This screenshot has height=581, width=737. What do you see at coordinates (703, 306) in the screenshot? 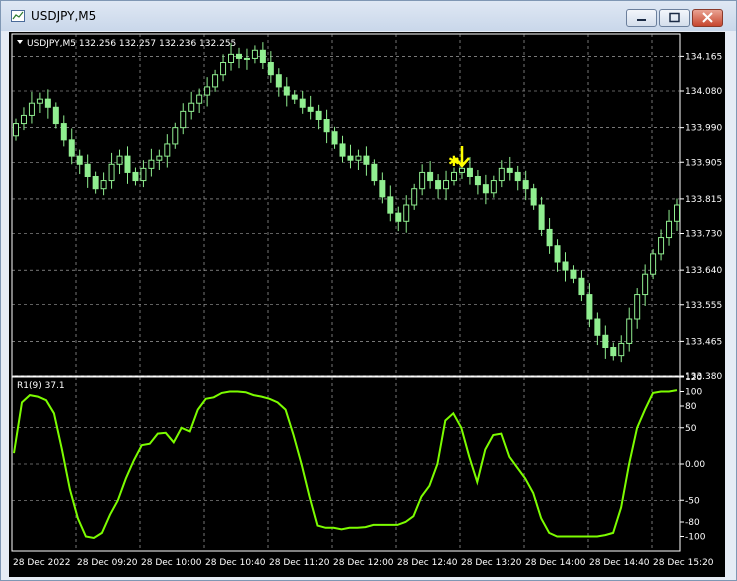
I see `y-tick-label: 133.555` at bounding box center [703, 306].